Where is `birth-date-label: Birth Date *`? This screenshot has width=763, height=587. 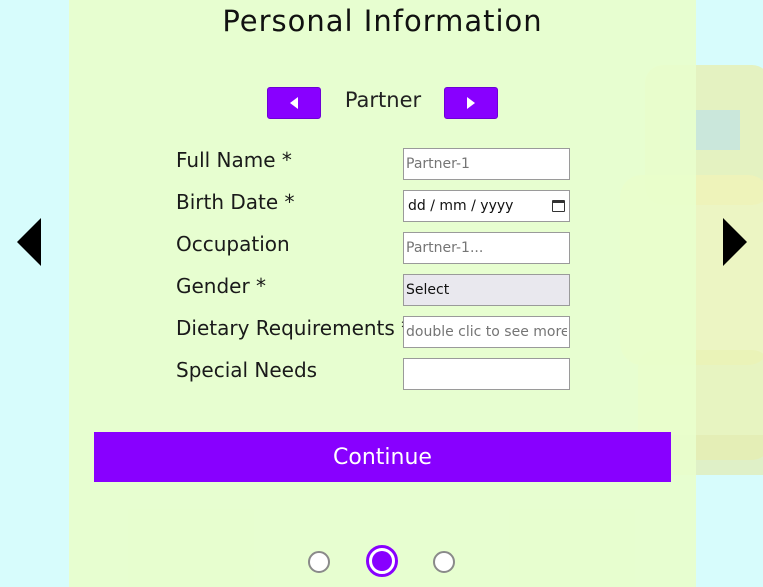 birth-date-label: Birth Date * is located at coordinates (235, 202).